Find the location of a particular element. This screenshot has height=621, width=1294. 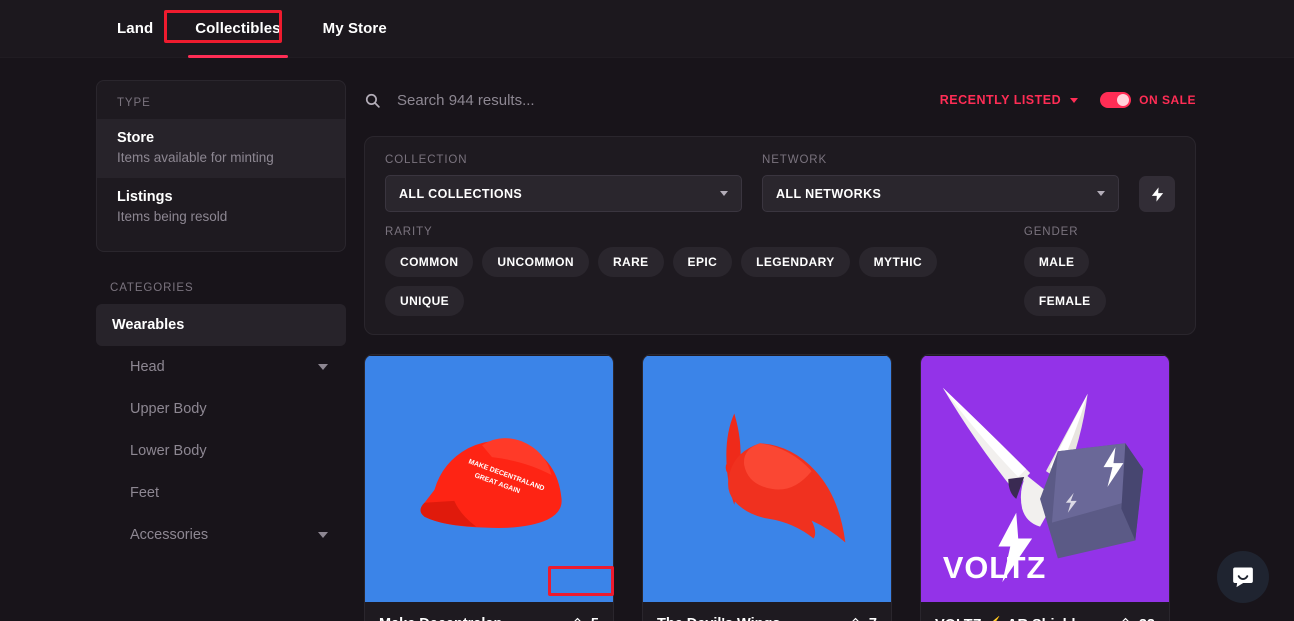

gender-chip-female: FEMALE is located at coordinates (1064, 301).